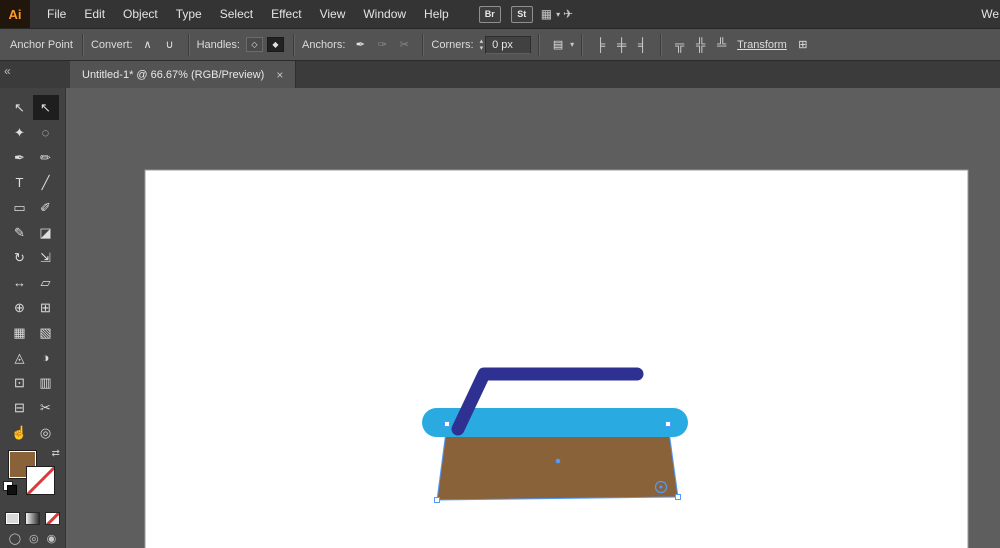  What do you see at coordinates (661, 487) in the screenshot?
I see `live-corner-widget-dot` at bounding box center [661, 487].